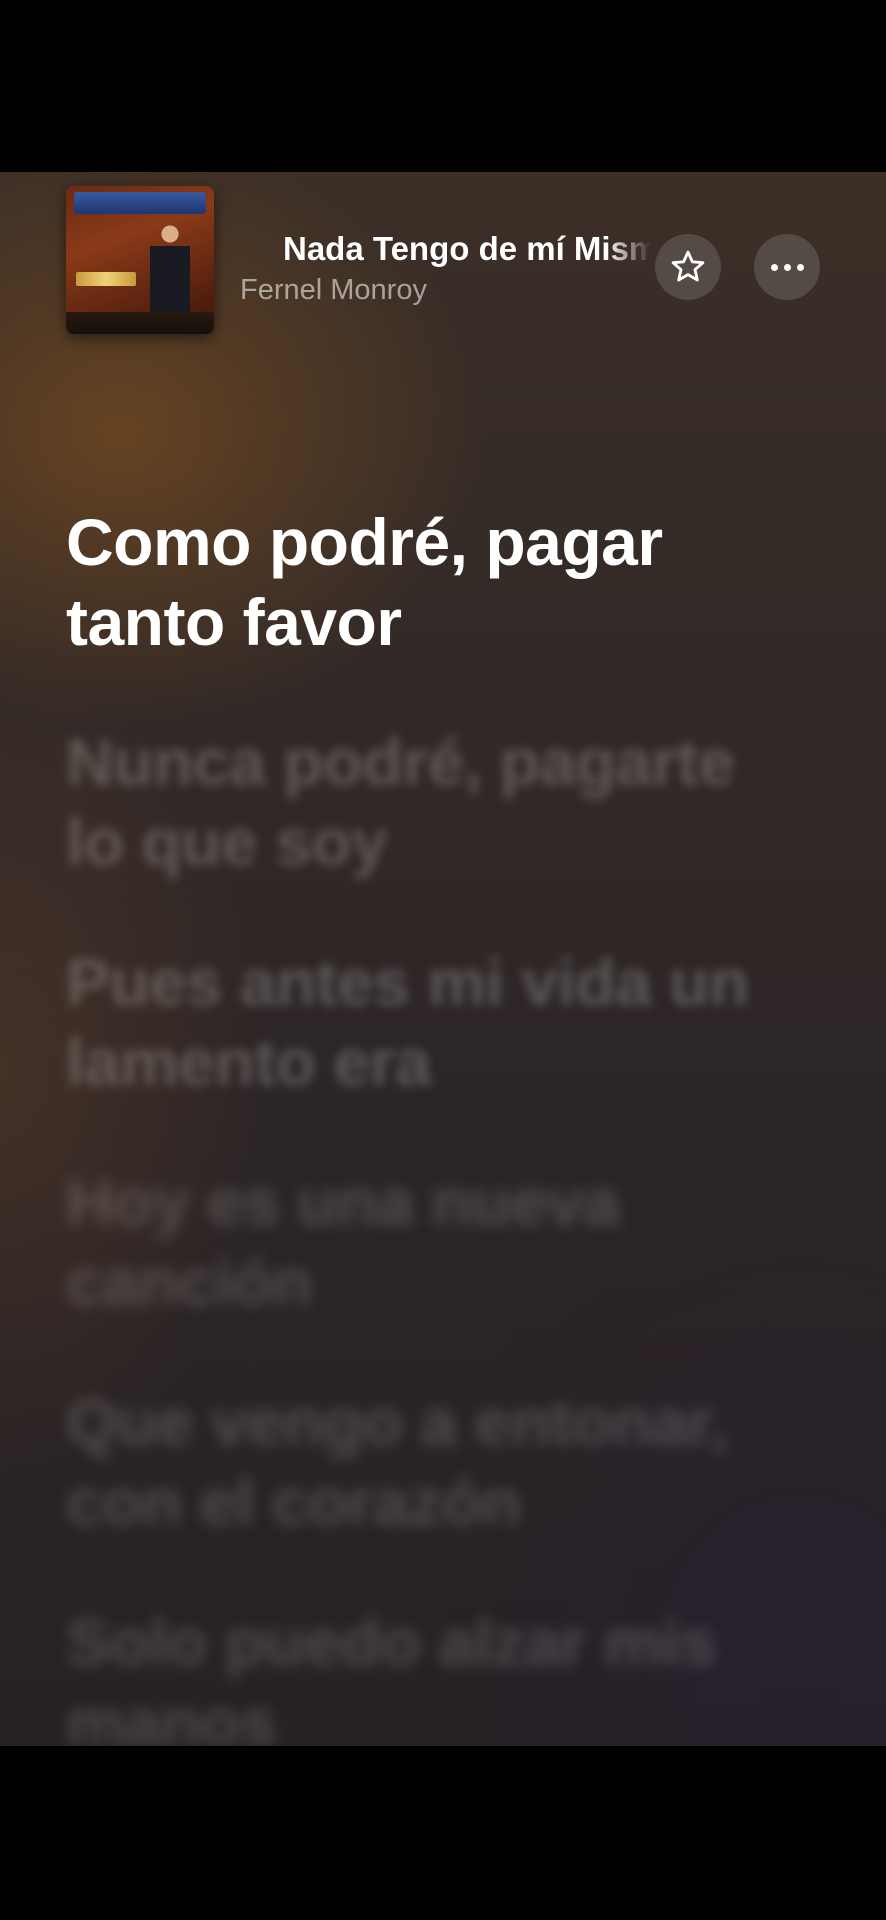 The image size is (886, 1920). I want to click on album-art, so click(140, 260).